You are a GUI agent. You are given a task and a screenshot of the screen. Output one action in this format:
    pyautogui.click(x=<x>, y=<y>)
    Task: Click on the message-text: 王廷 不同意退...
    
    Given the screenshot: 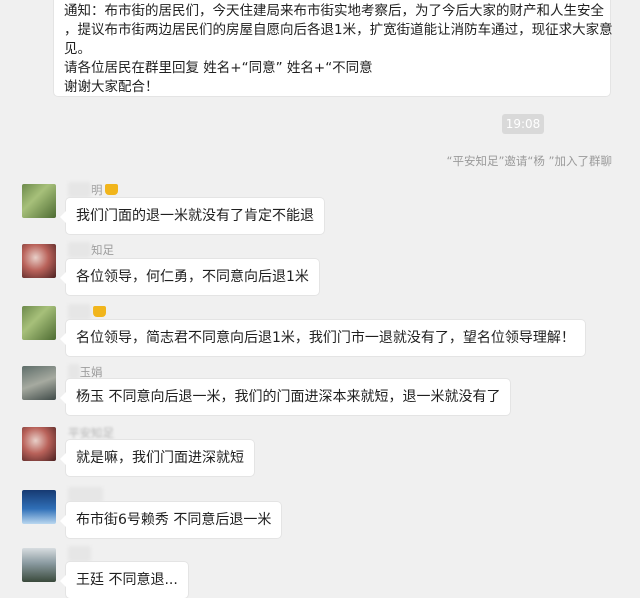 What is the action you would take?
    pyautogui.click(x=127, y=580)
    